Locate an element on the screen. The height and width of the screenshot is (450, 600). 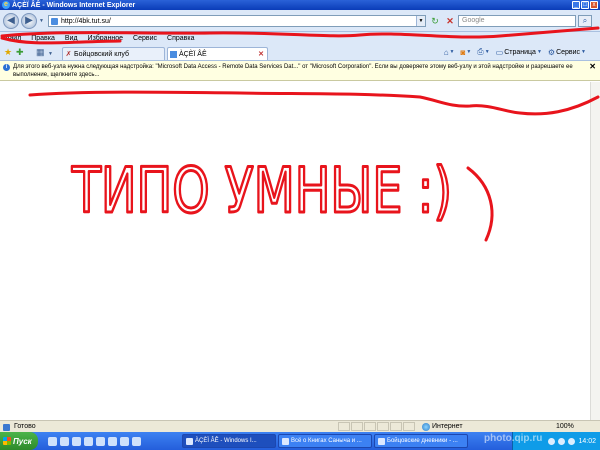
menu-favorites: Избранное is located at coordinates (105, 38).